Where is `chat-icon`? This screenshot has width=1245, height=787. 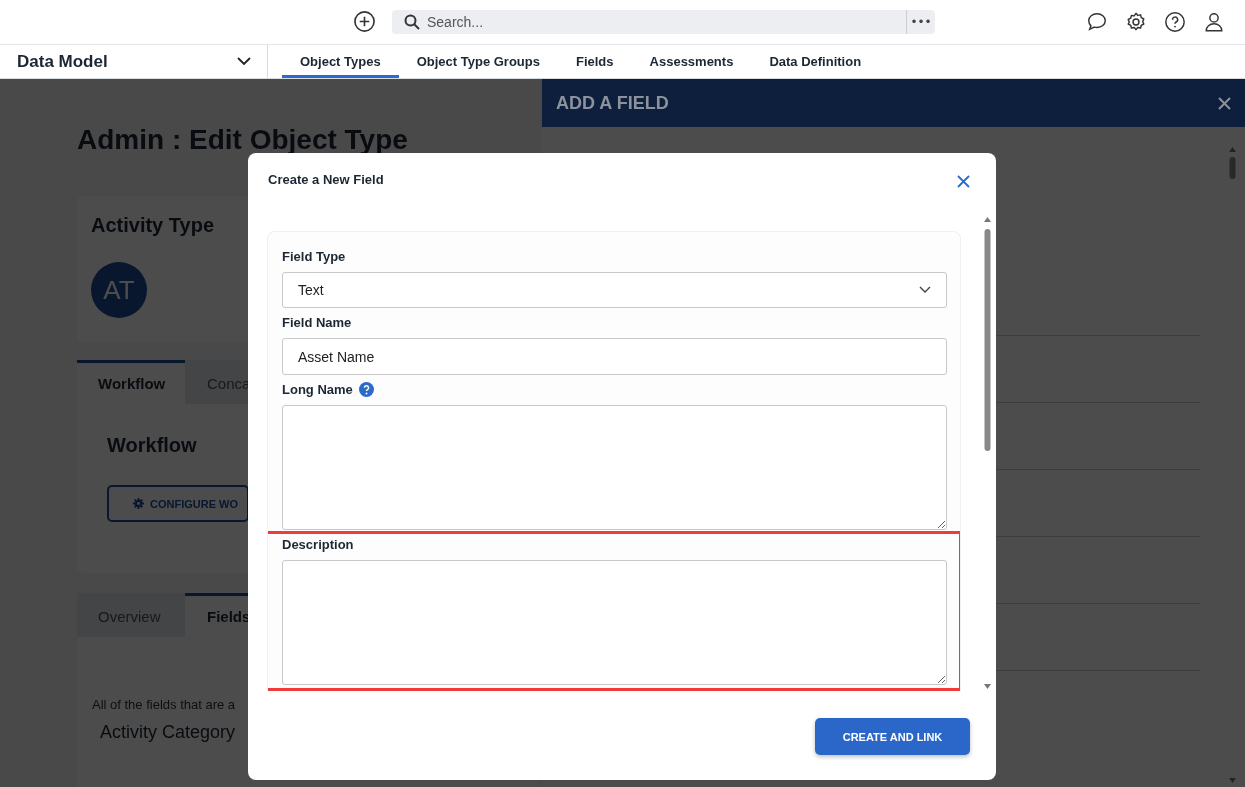 chat-icon is located at coordinates (1097, 22).